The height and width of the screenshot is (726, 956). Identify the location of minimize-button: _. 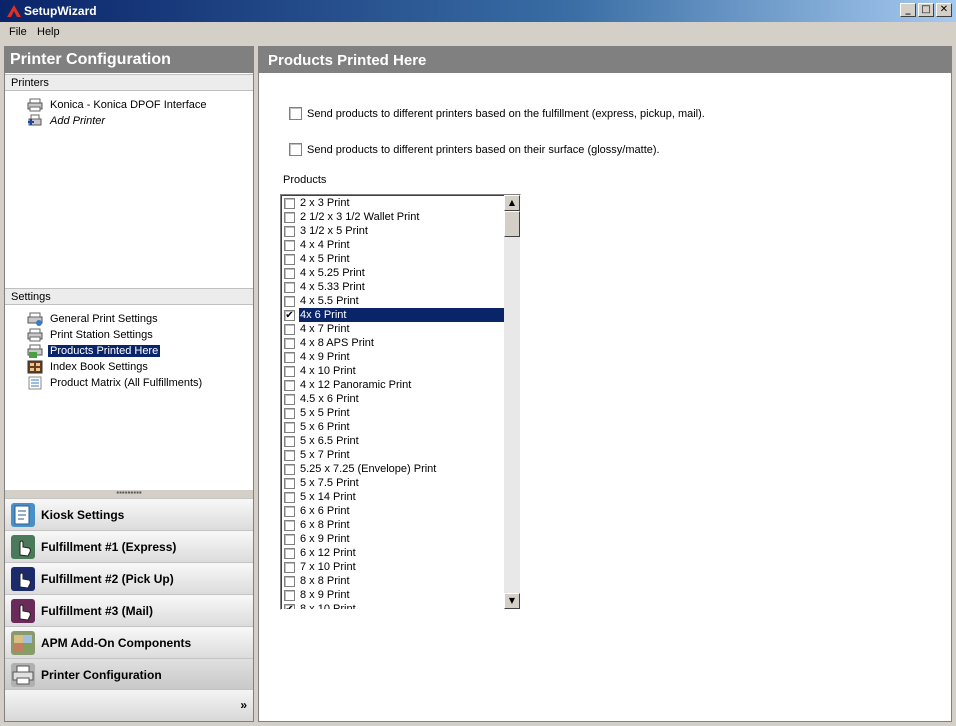
(908, 10).